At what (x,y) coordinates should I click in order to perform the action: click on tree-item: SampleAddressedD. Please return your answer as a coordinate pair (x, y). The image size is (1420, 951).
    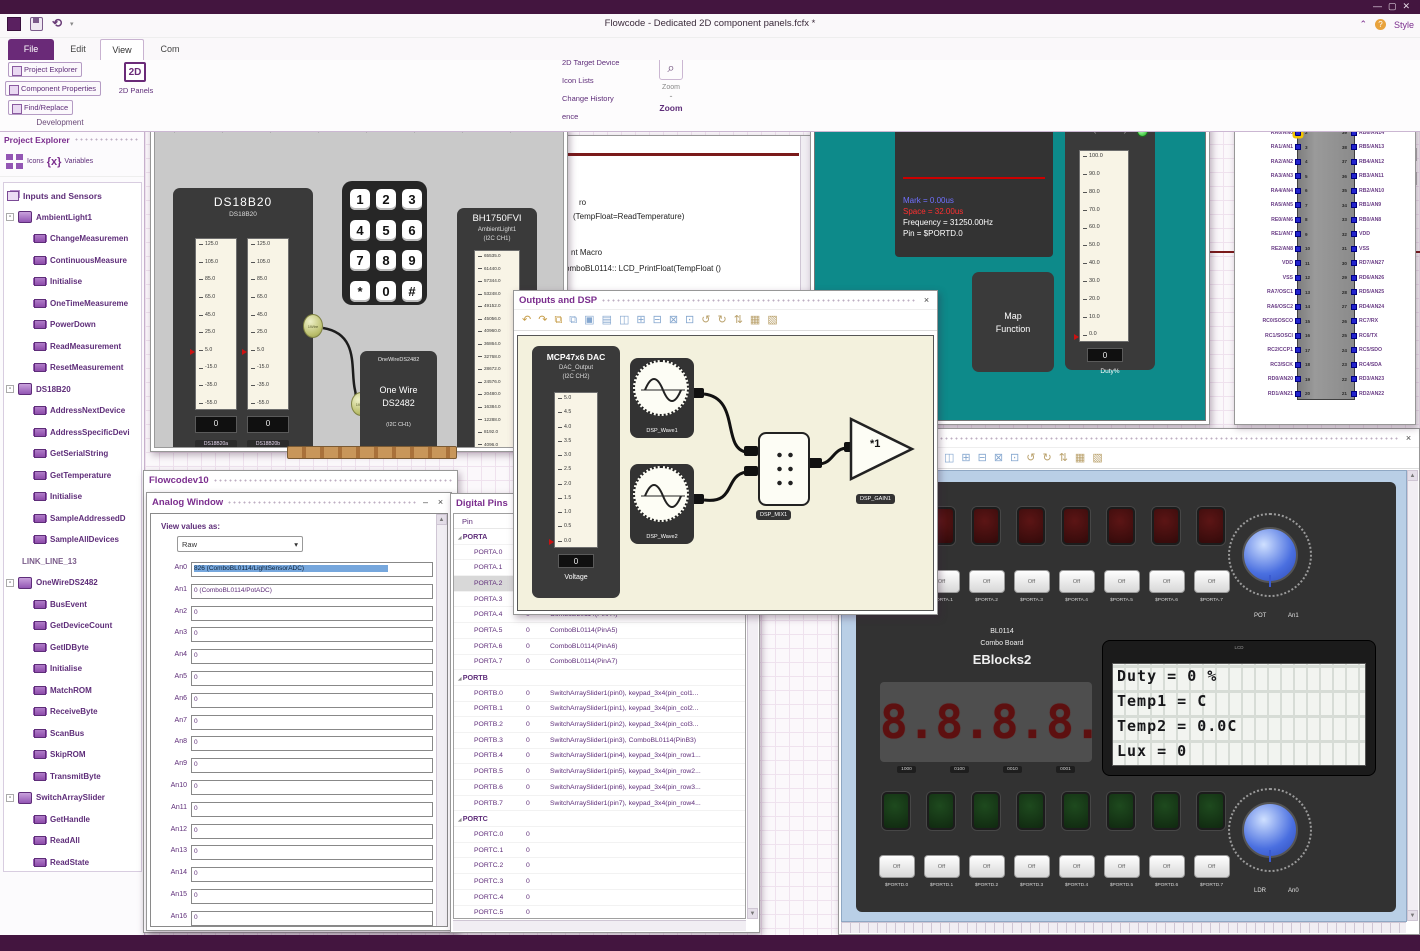
    Looking at the image, I should click on (72, 519).